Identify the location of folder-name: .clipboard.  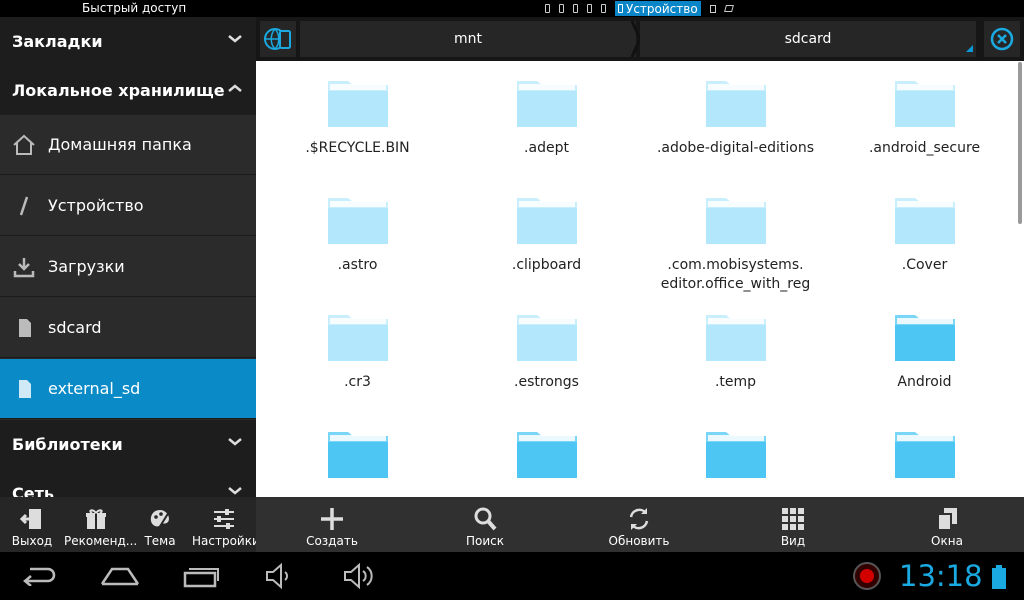
(546, 265).